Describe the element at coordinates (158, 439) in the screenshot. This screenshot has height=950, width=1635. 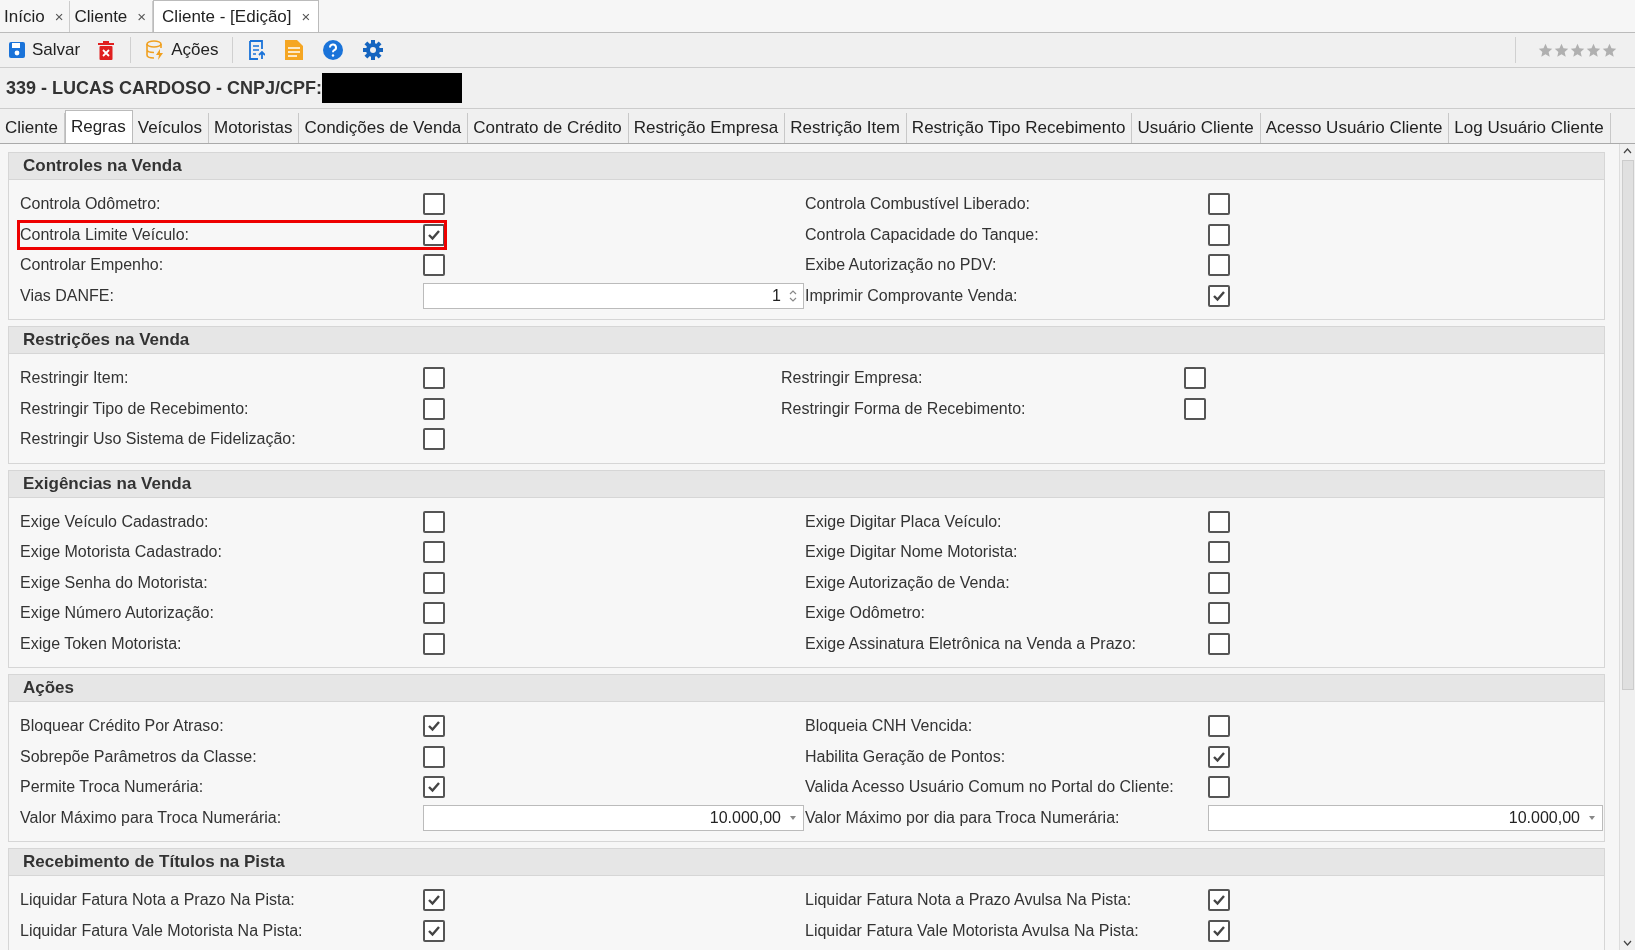
I see `field-label: Restringir Uso Sistema de Fidelização:` at that location.